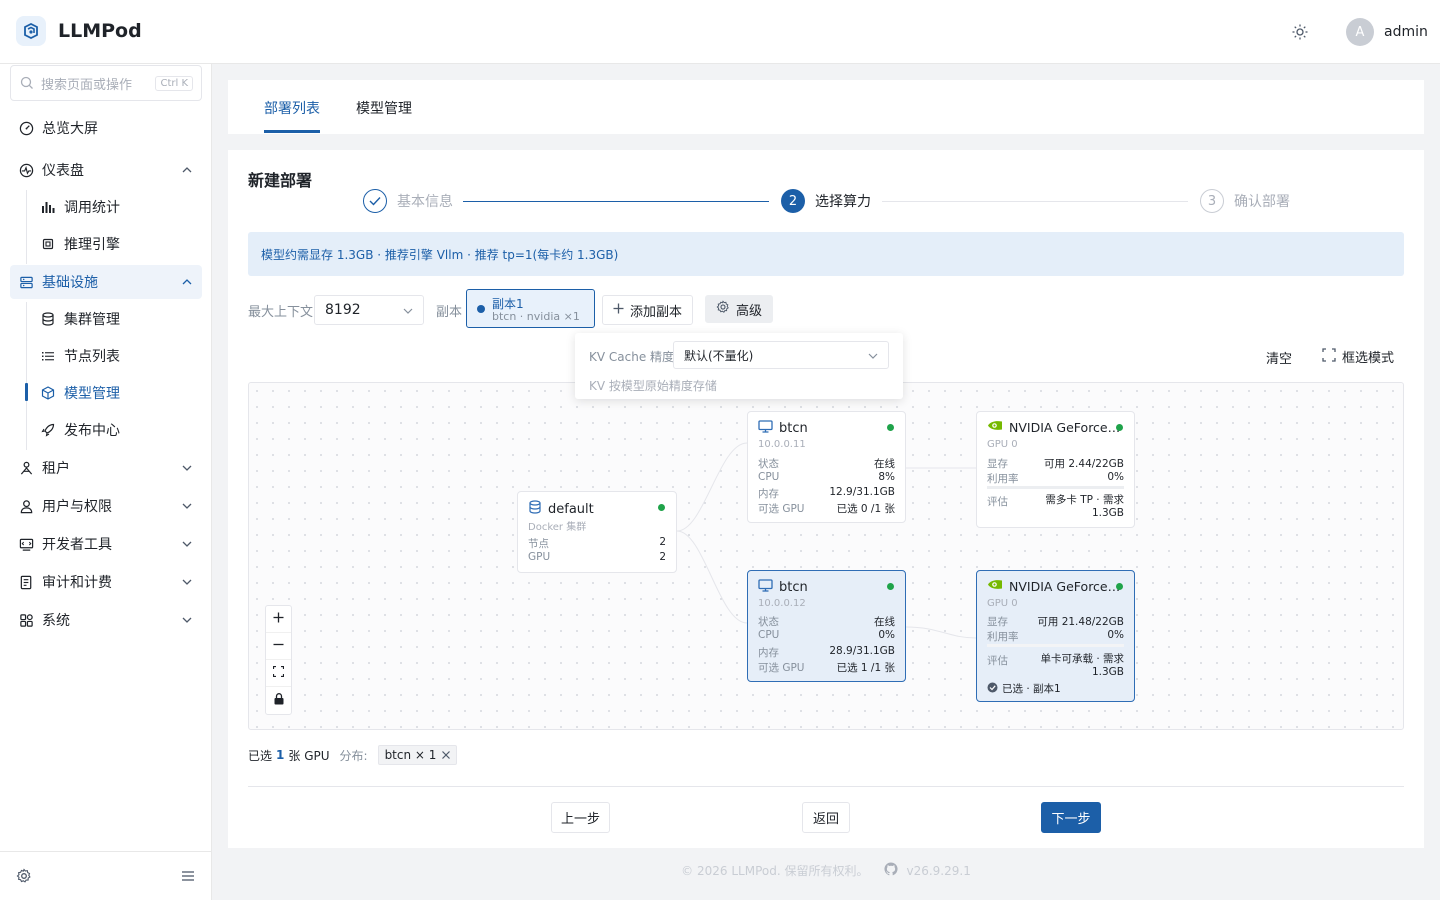 This screenshot has width=1440, height=900. I want to click on fit-view-button, so click(278, 673).